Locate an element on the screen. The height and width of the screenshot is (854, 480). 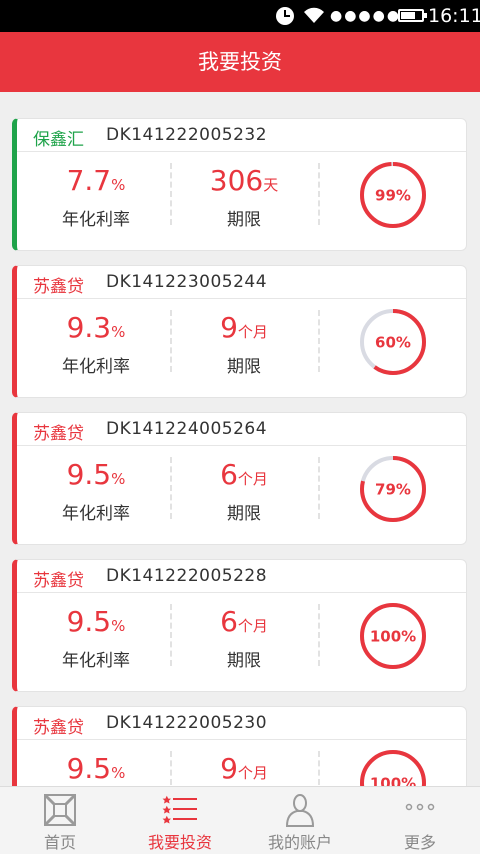
invest-list-icon is located at coordinates (179, 809).